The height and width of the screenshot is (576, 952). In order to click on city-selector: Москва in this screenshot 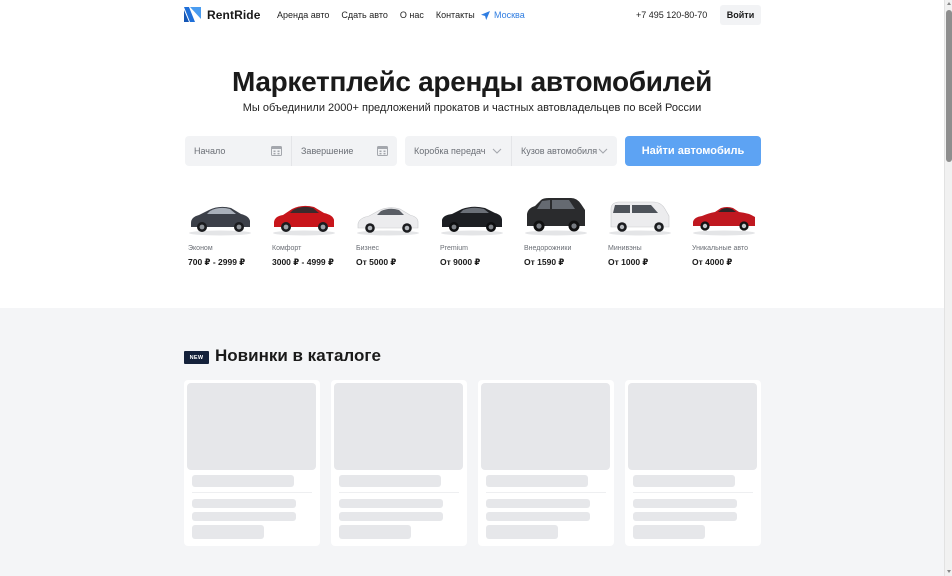, I will do `click(503, 15)`.